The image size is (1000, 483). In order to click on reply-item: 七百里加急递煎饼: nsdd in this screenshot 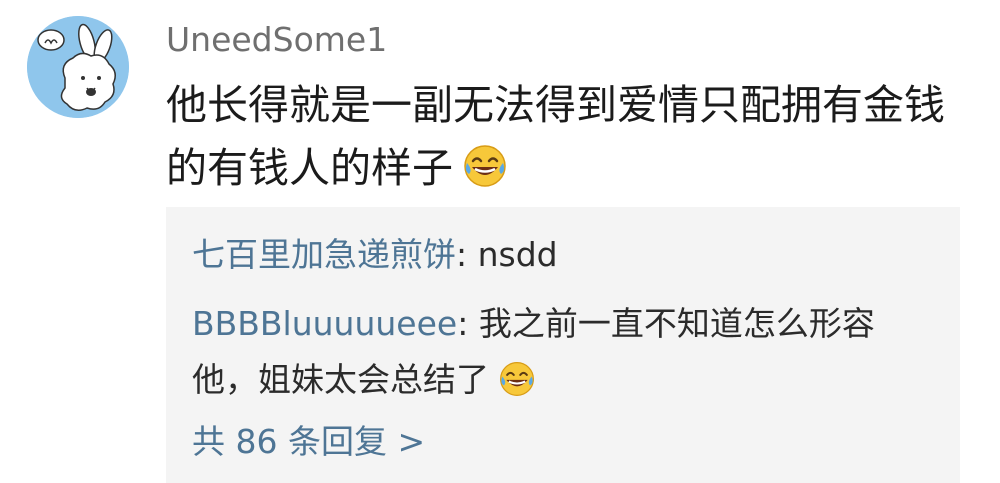, I will do `click(562, 255)`.